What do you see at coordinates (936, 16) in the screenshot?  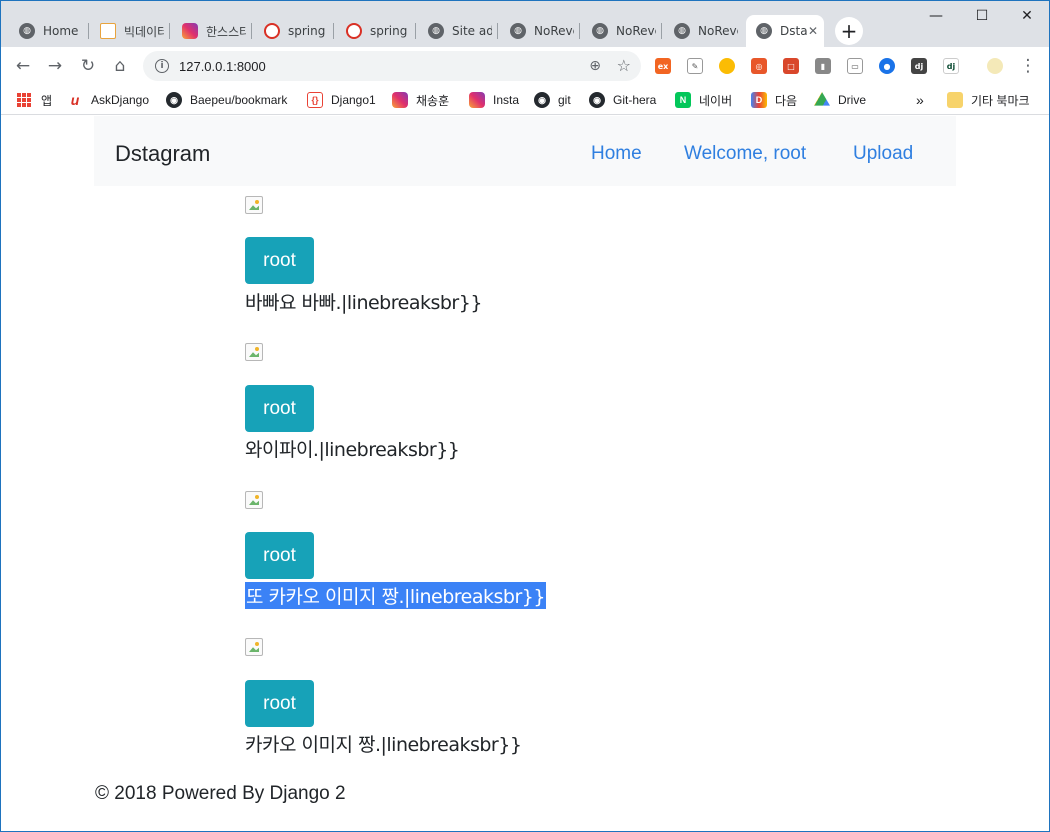 I see `minimize-button: —` at bounding box center [936, 16].